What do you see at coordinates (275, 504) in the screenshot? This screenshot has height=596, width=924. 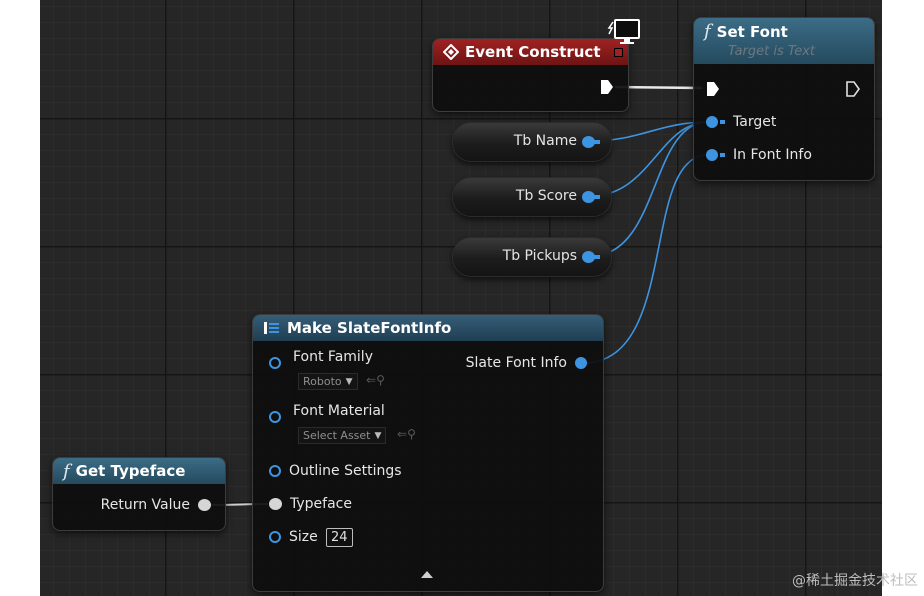 I see `typeface-pin-circle` at bounding box center [275, 504].